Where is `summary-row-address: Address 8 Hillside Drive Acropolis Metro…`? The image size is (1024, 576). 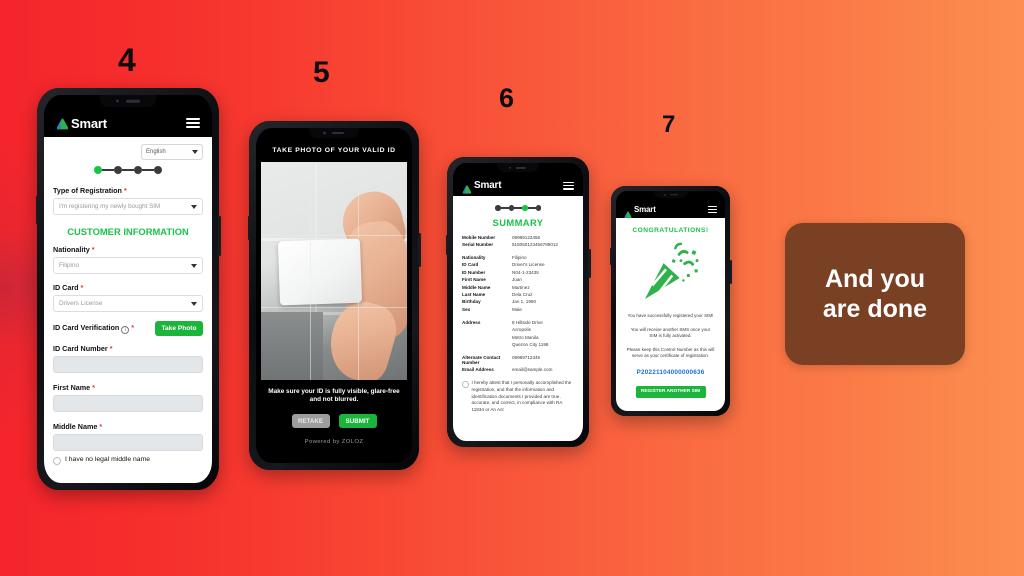 summary-row-address: Address 8 Hillside Drive Acropolis Metro… is located at coordinates (518, 333).